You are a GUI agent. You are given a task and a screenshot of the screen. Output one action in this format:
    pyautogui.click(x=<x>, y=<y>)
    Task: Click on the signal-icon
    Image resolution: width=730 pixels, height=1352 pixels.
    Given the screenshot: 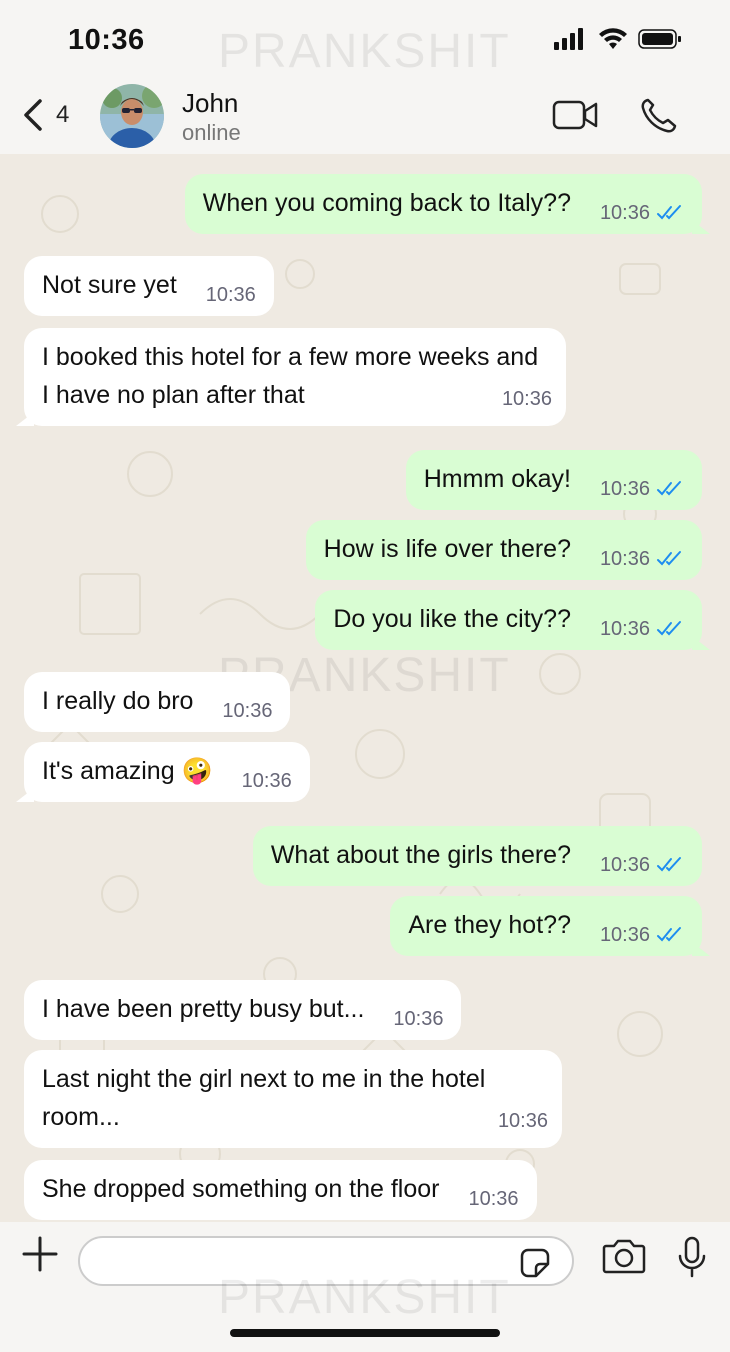 What is the action you would take?
    pyautogui.click(x=568, y=39)
    